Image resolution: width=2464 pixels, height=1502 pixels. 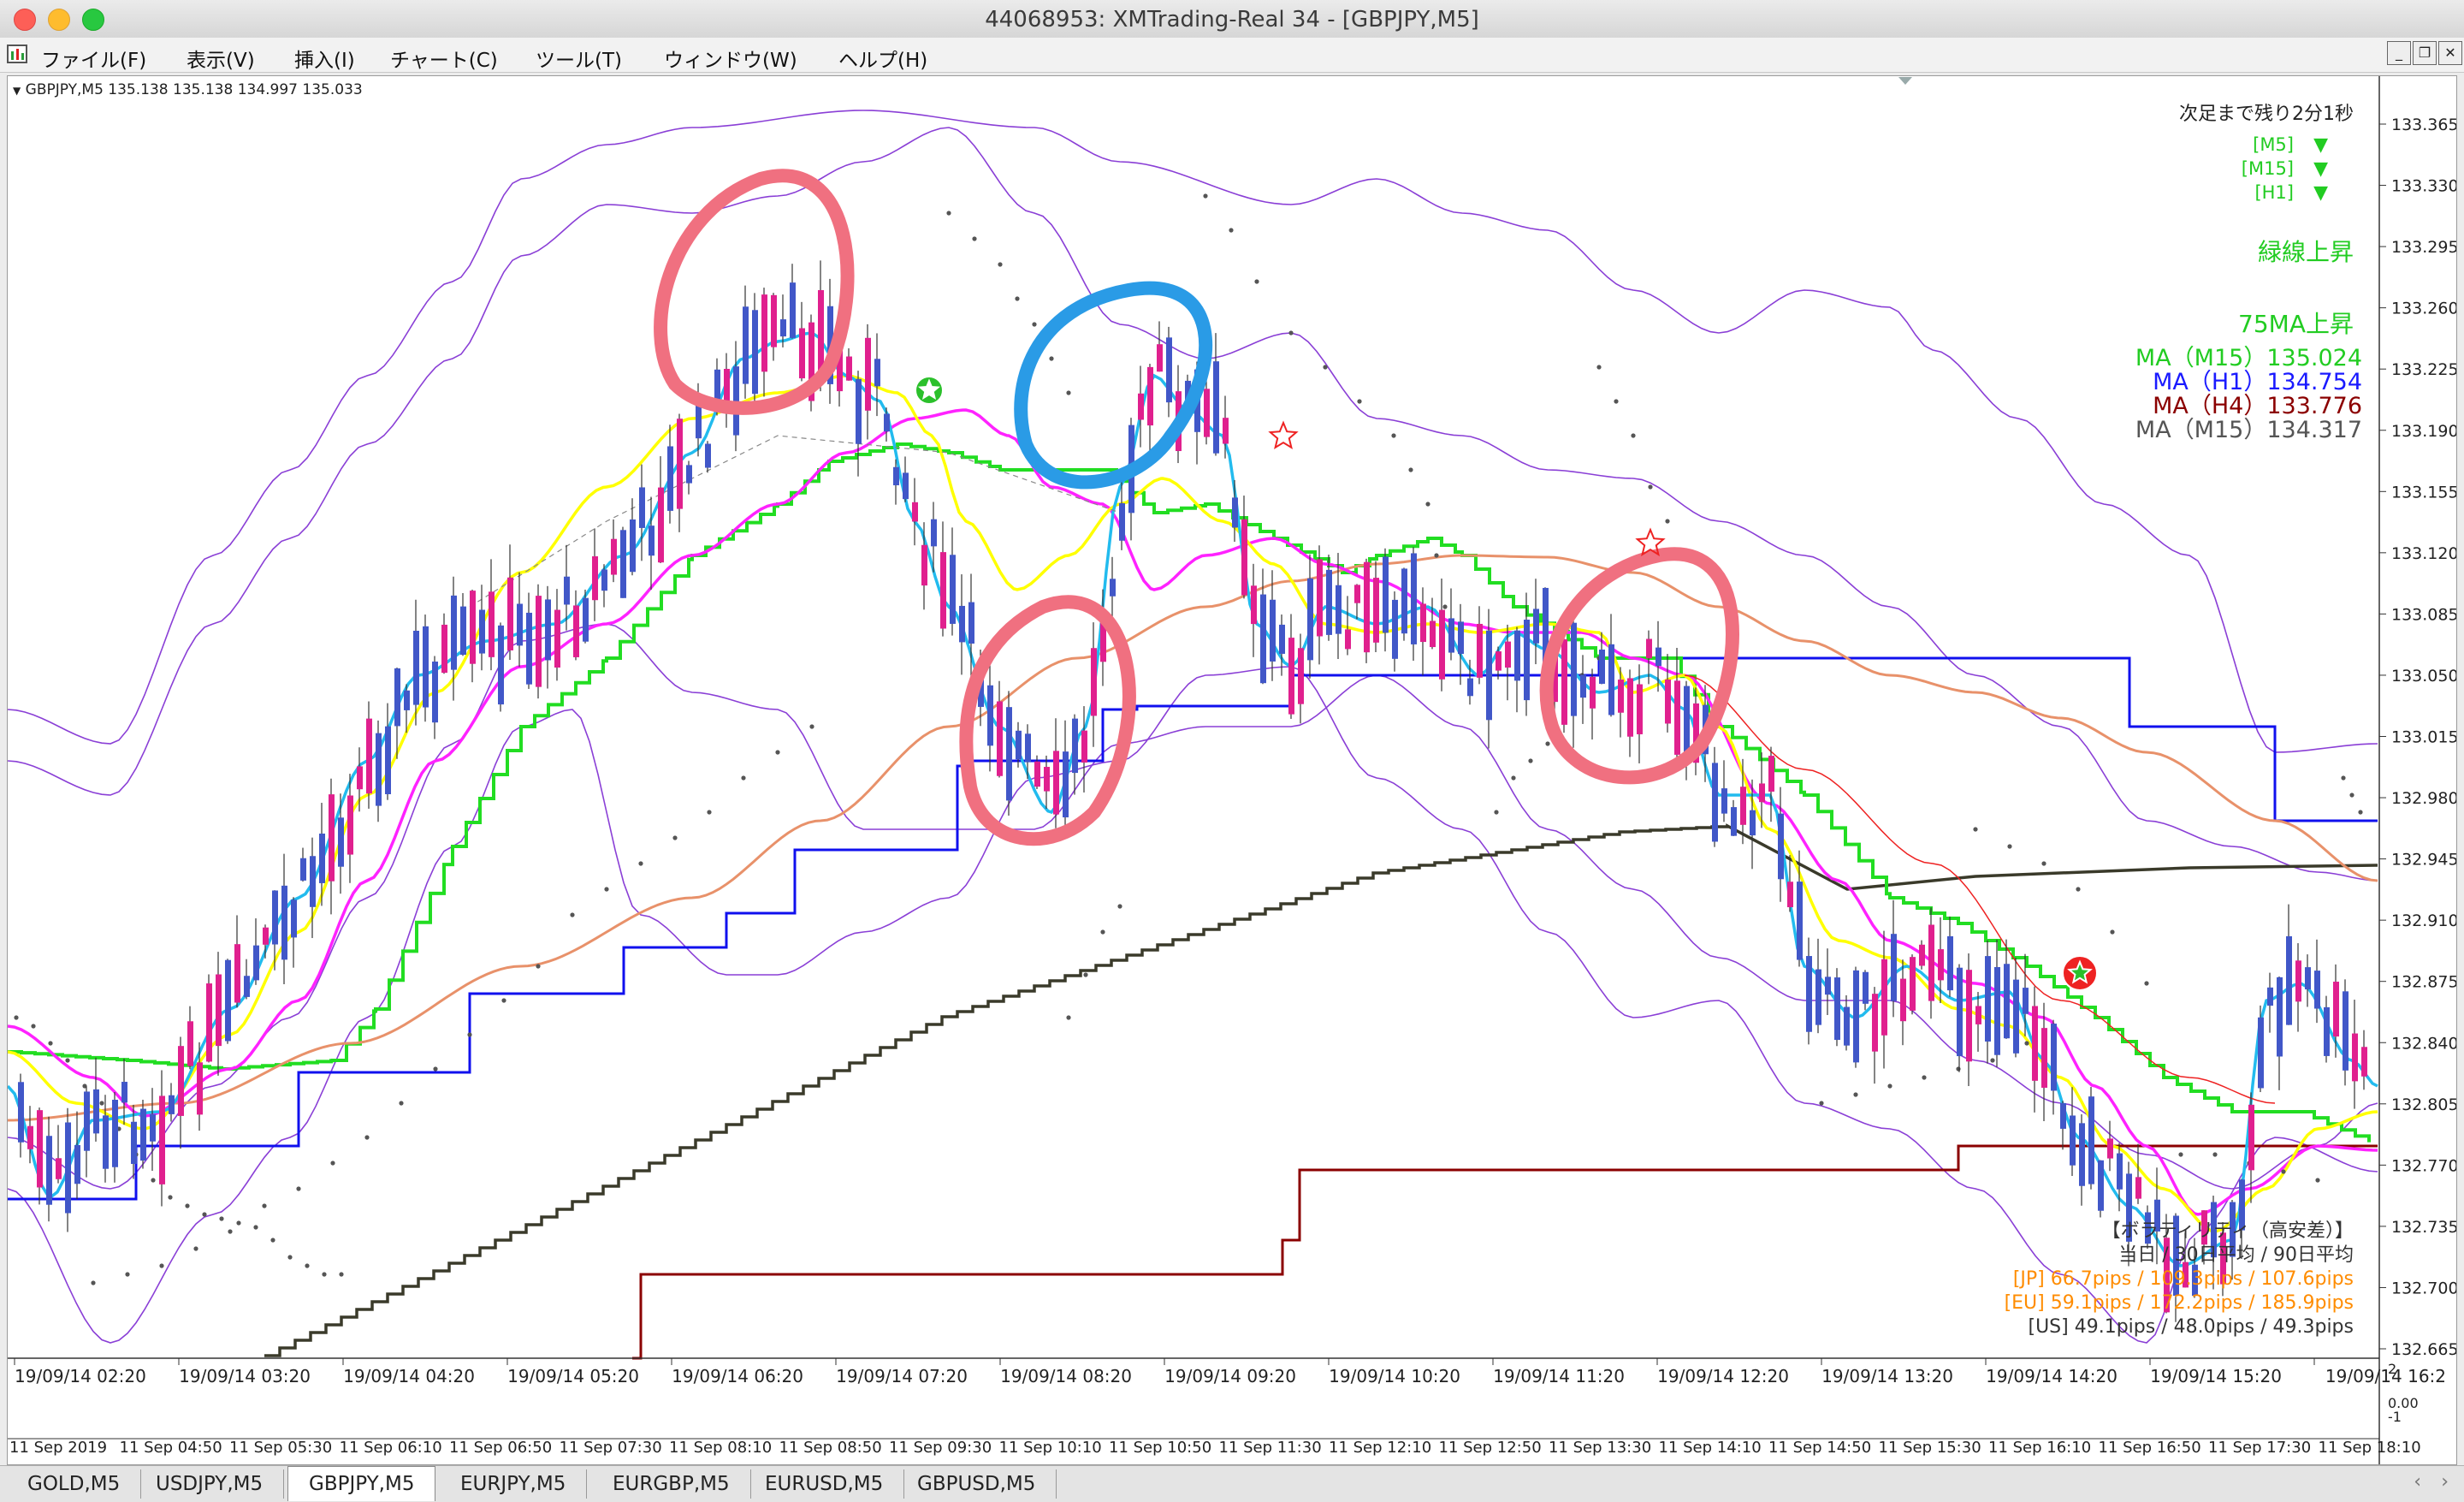 I want to click on sub-time-tick-label: 11 Sep 14:50, so click(x=1819, y=1448).